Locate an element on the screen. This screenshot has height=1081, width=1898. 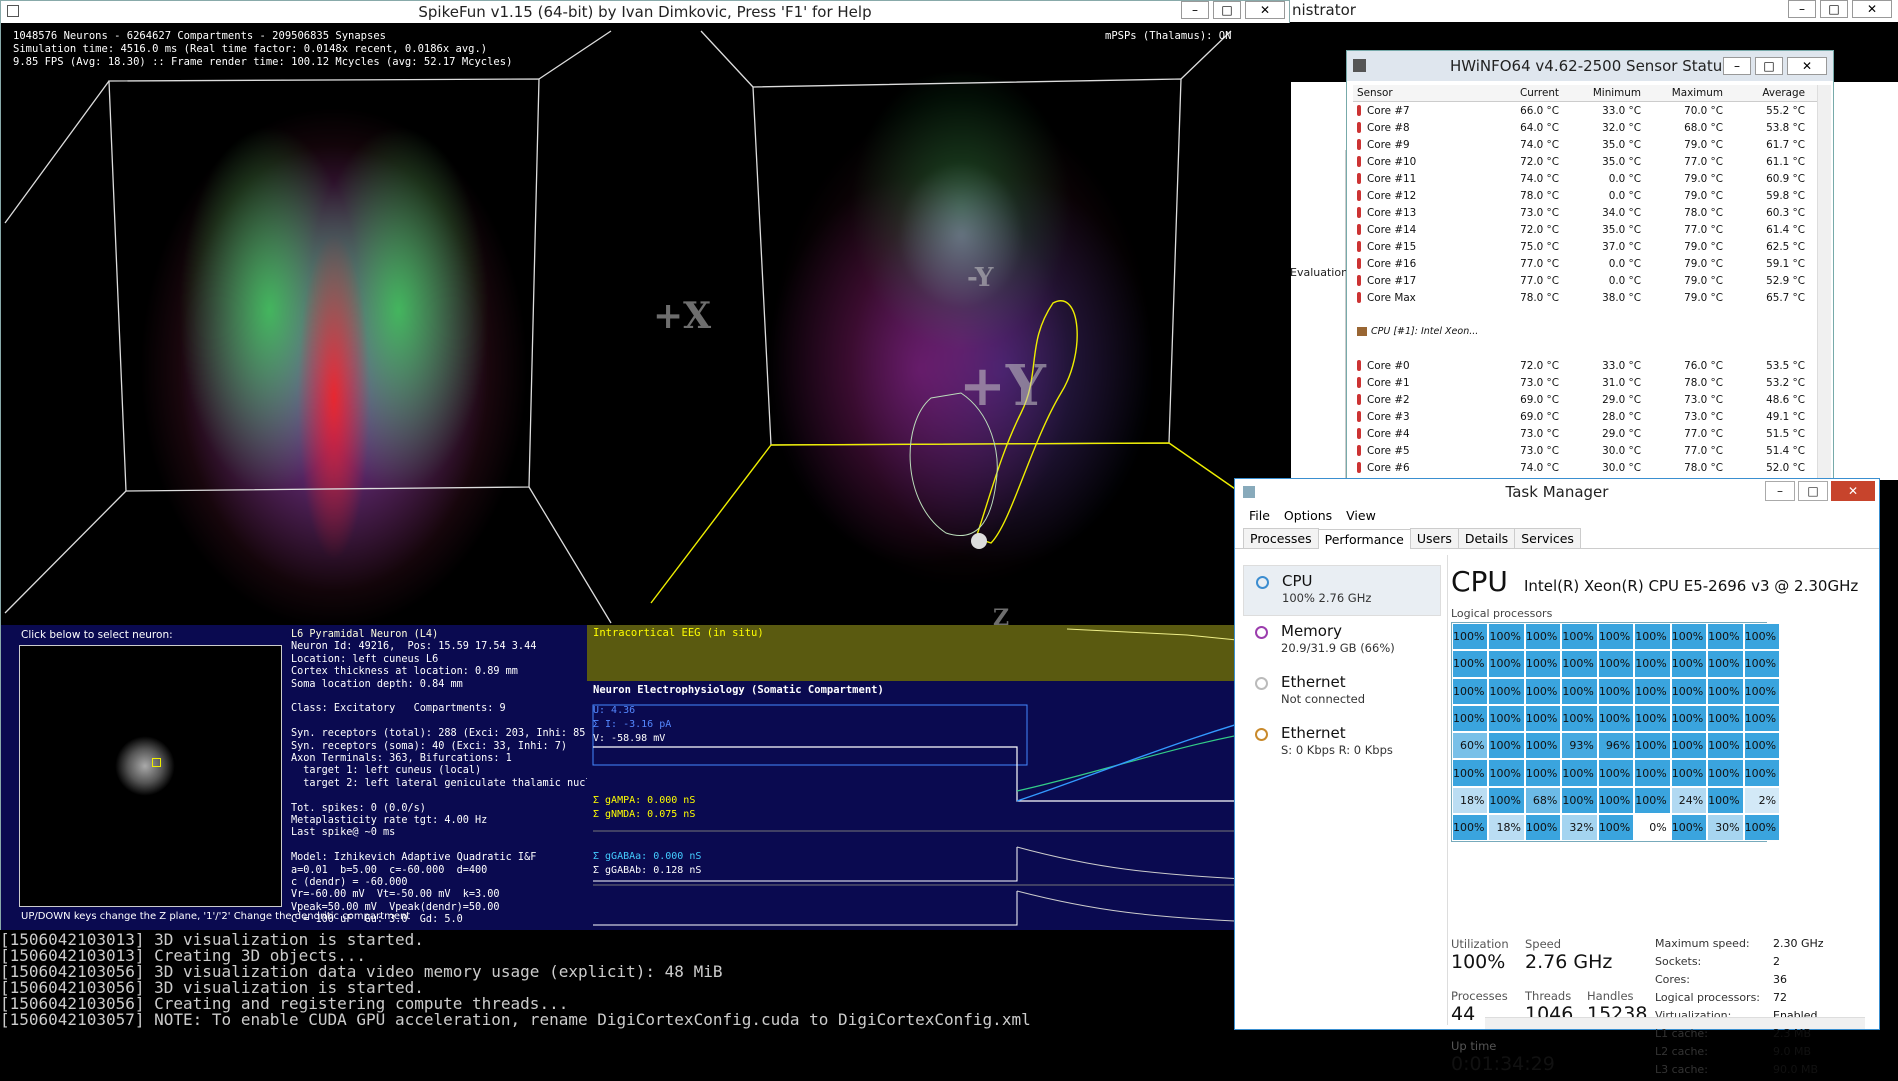
maximum-value: 73.0 °C is located at coordinates (1703, 399).